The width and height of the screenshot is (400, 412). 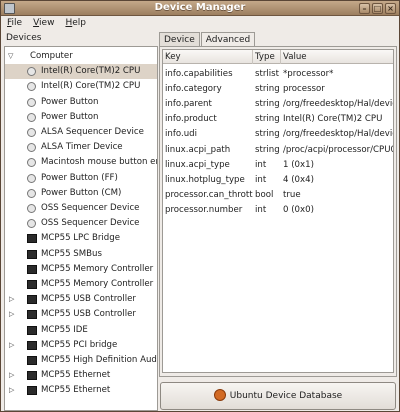 I want to click on maximize-button: □, so click(x=377, y=8).